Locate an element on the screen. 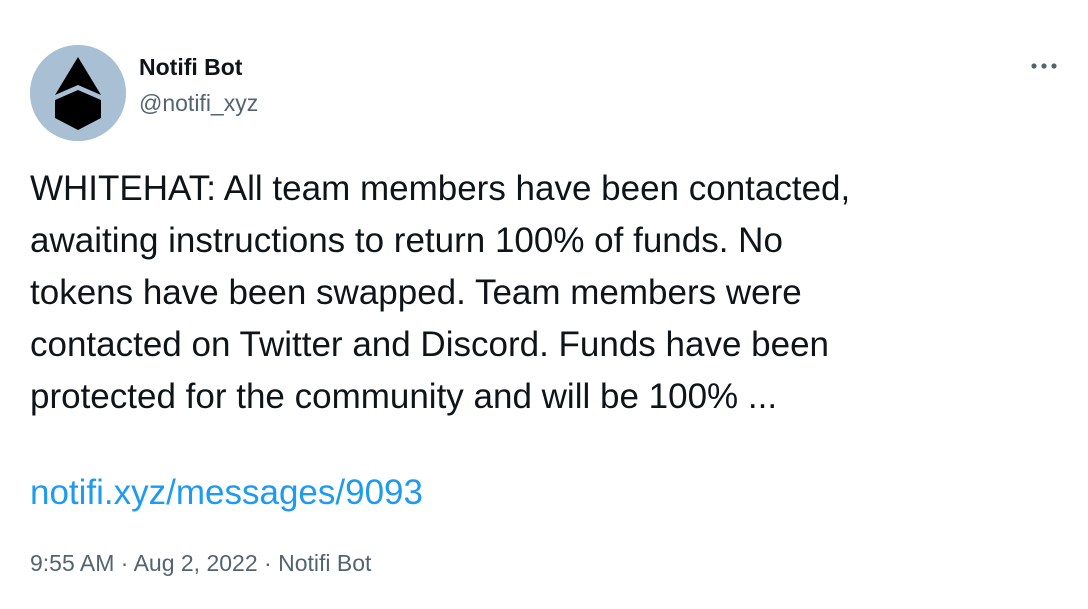  notifi-logo-icon is located at coordinates (78, 93).